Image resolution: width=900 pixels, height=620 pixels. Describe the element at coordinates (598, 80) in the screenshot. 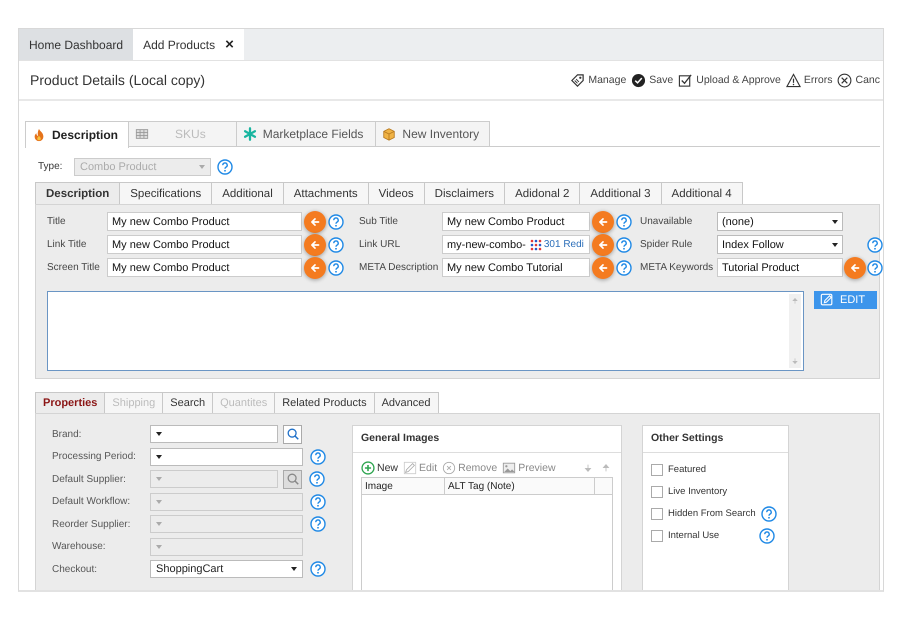

I see `toolbar-button: Manage` at that location.